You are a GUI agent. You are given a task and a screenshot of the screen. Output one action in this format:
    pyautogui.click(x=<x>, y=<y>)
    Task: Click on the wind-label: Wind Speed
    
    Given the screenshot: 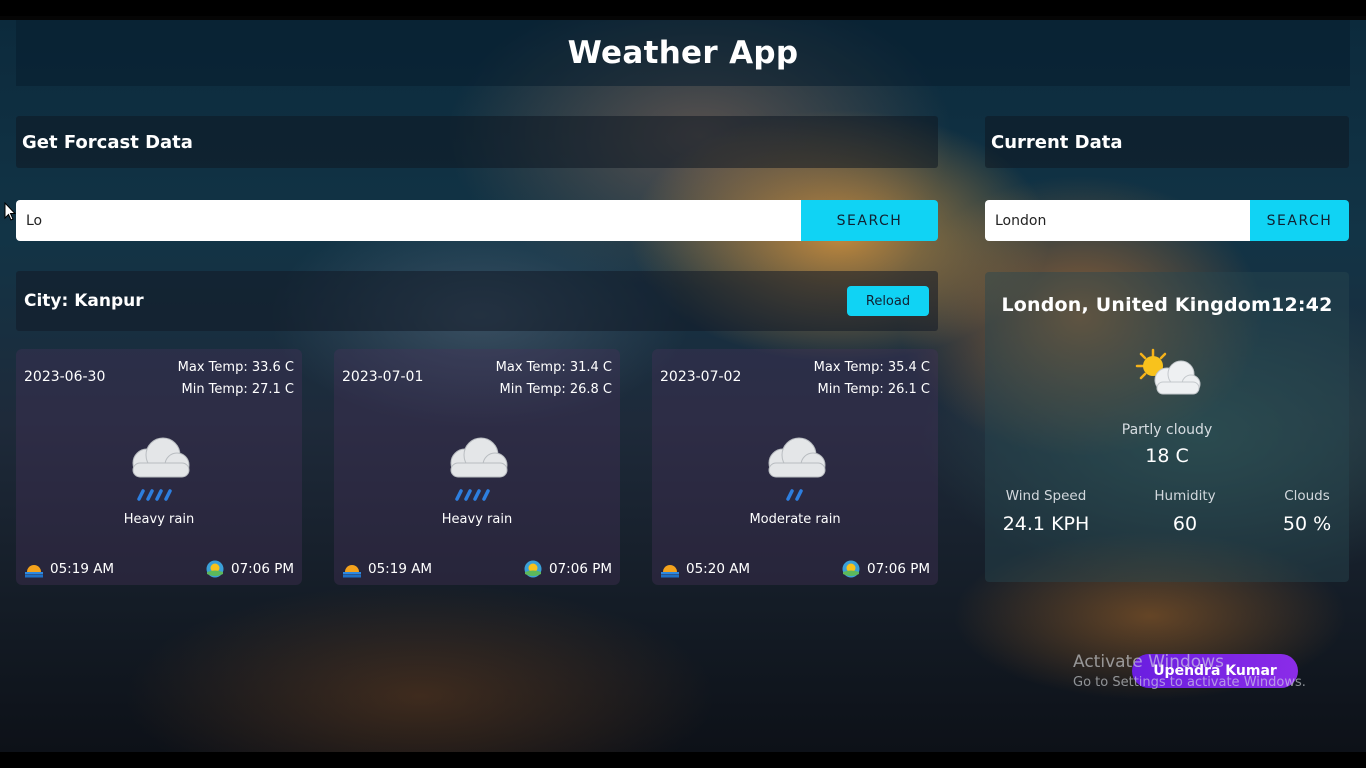 What is the action you would take?
    pyautogui.click(x=1046, y=496)
    